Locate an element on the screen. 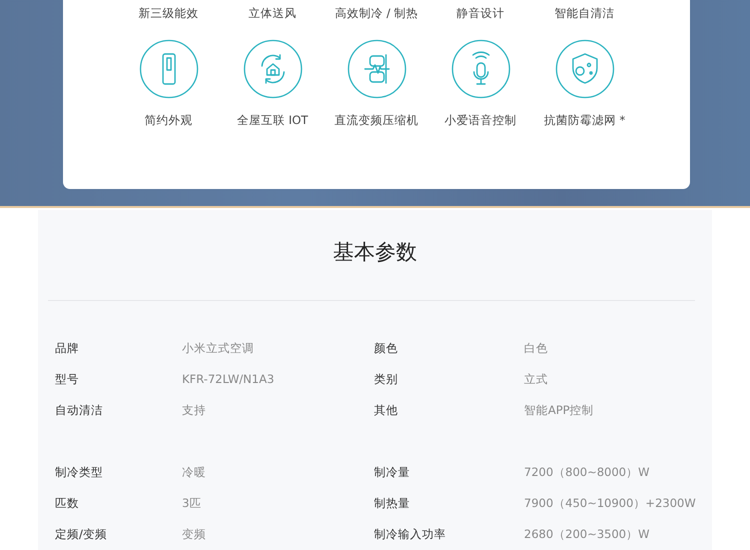  home-sync-icon is located at coordinates (272, 69).